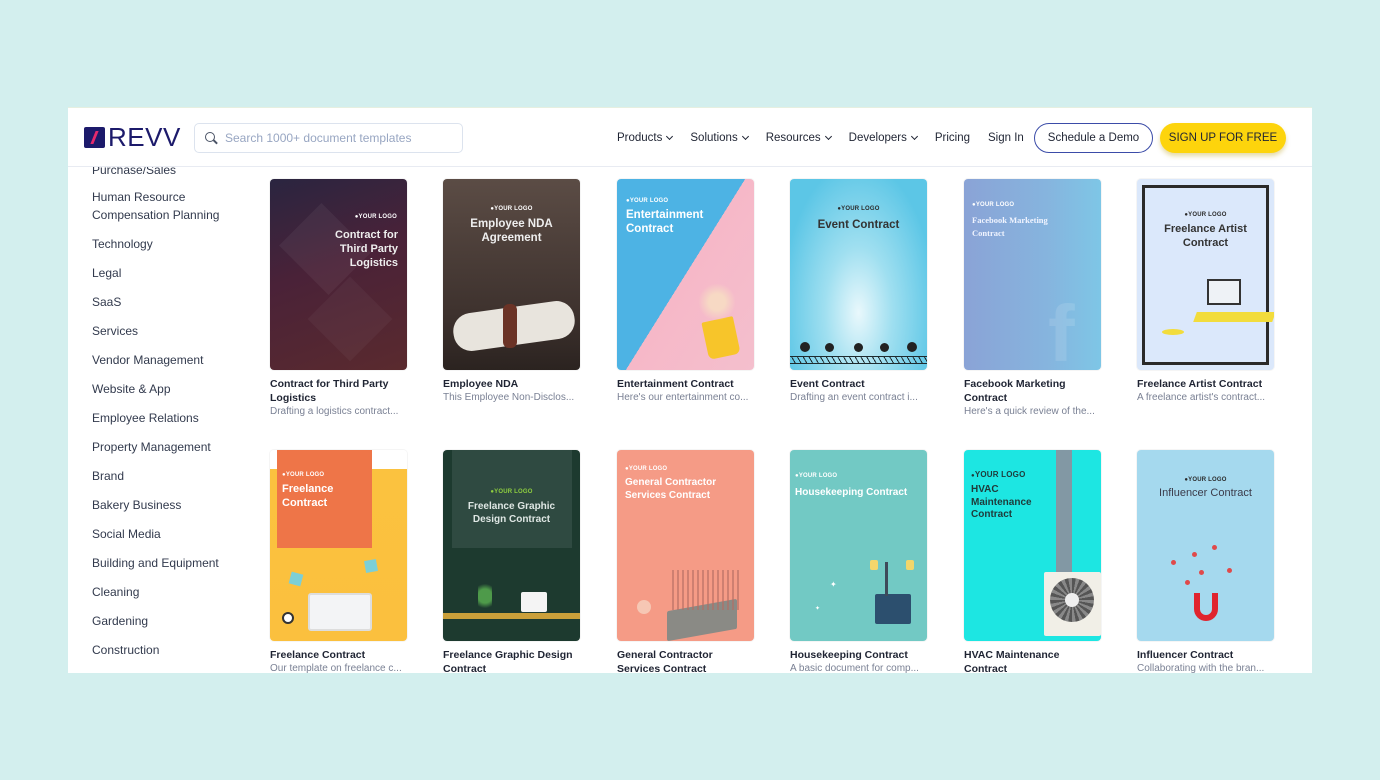 The height and width of the screenshot is (780, 1380). I want to click on cover-title: Freelance Graphic Design Contract, so click(511, 513).